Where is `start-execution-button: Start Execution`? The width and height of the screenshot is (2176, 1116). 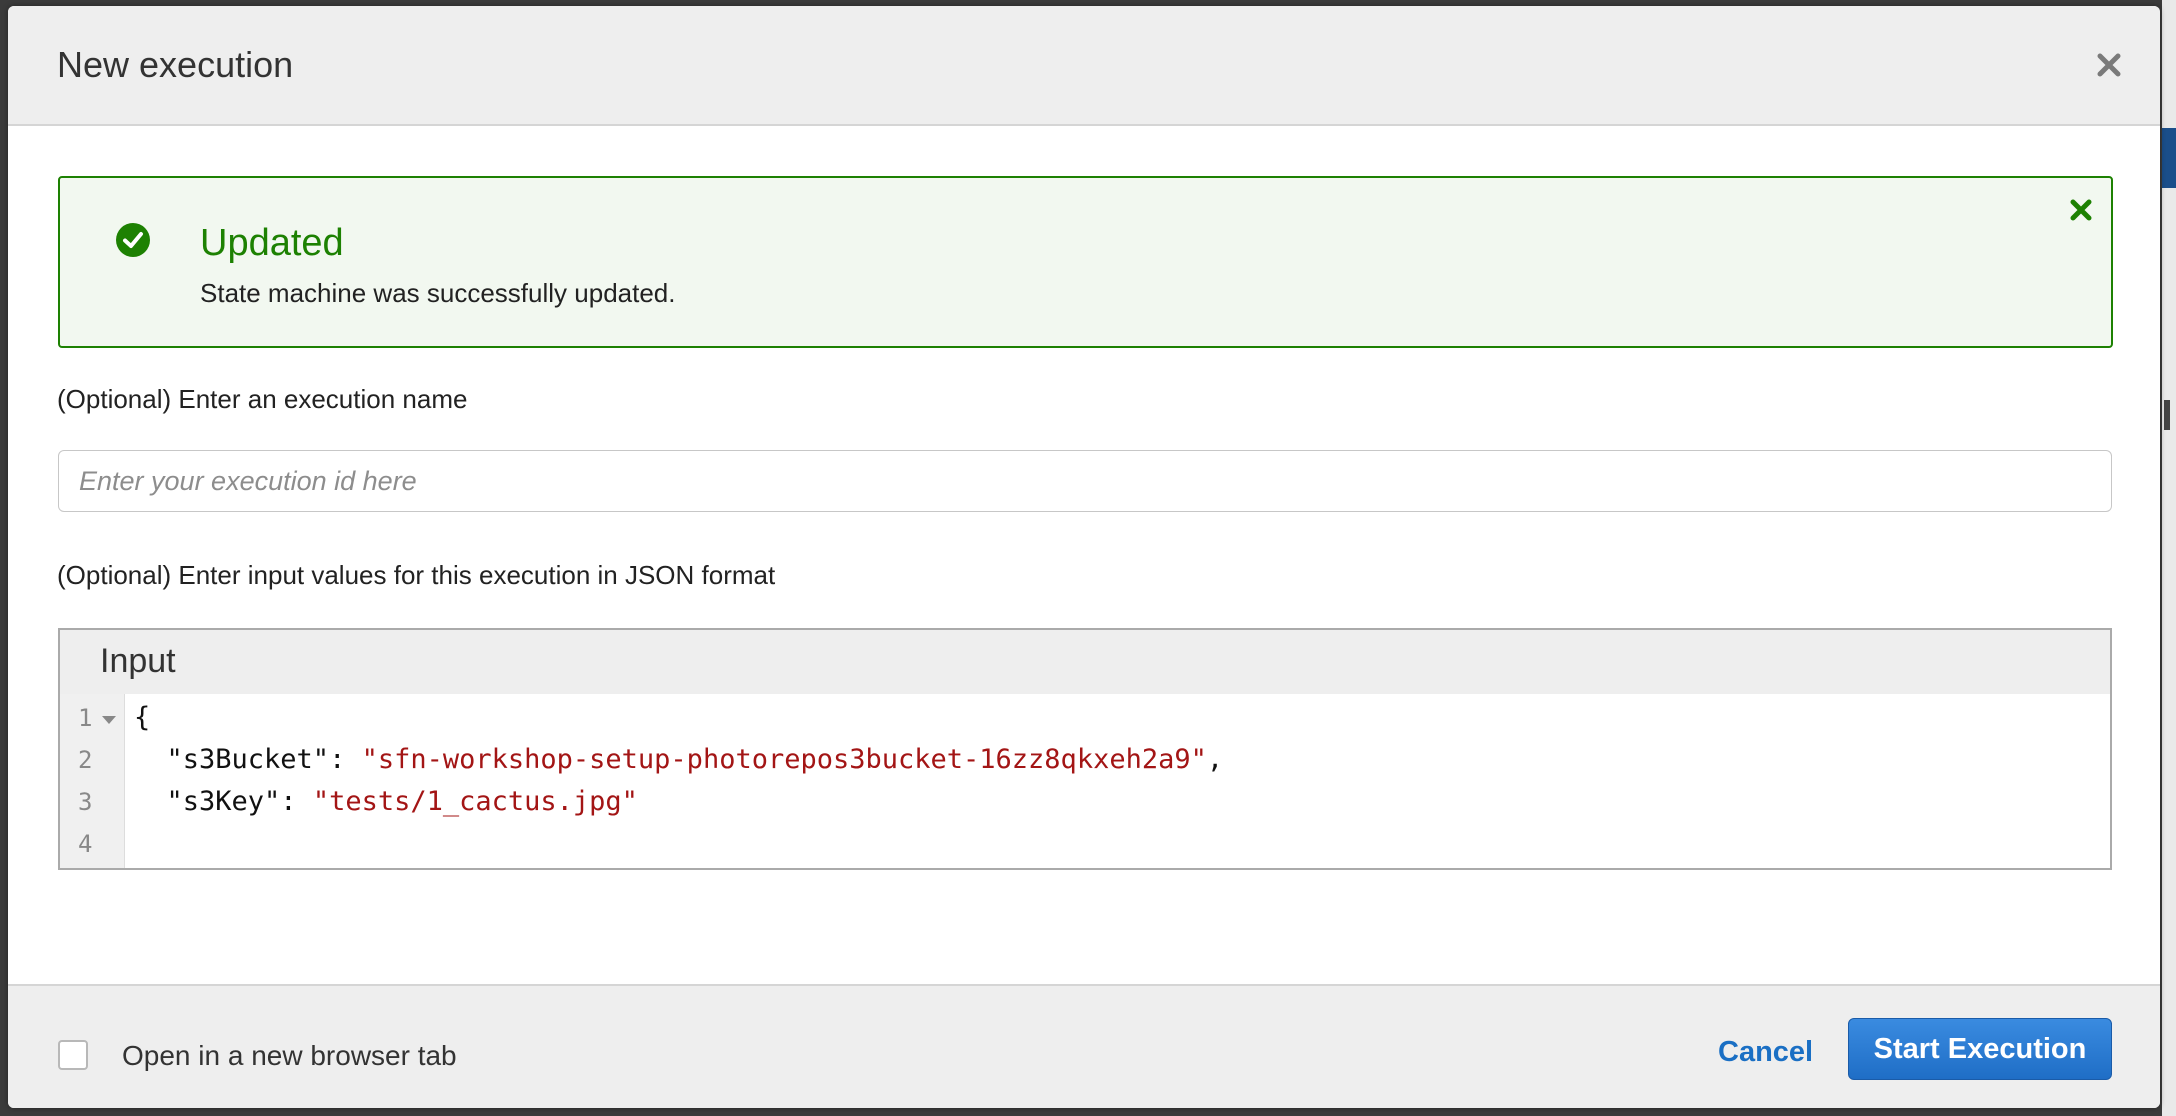
start-execution-button: Start Execution is located at coordinates (1980, 1049).